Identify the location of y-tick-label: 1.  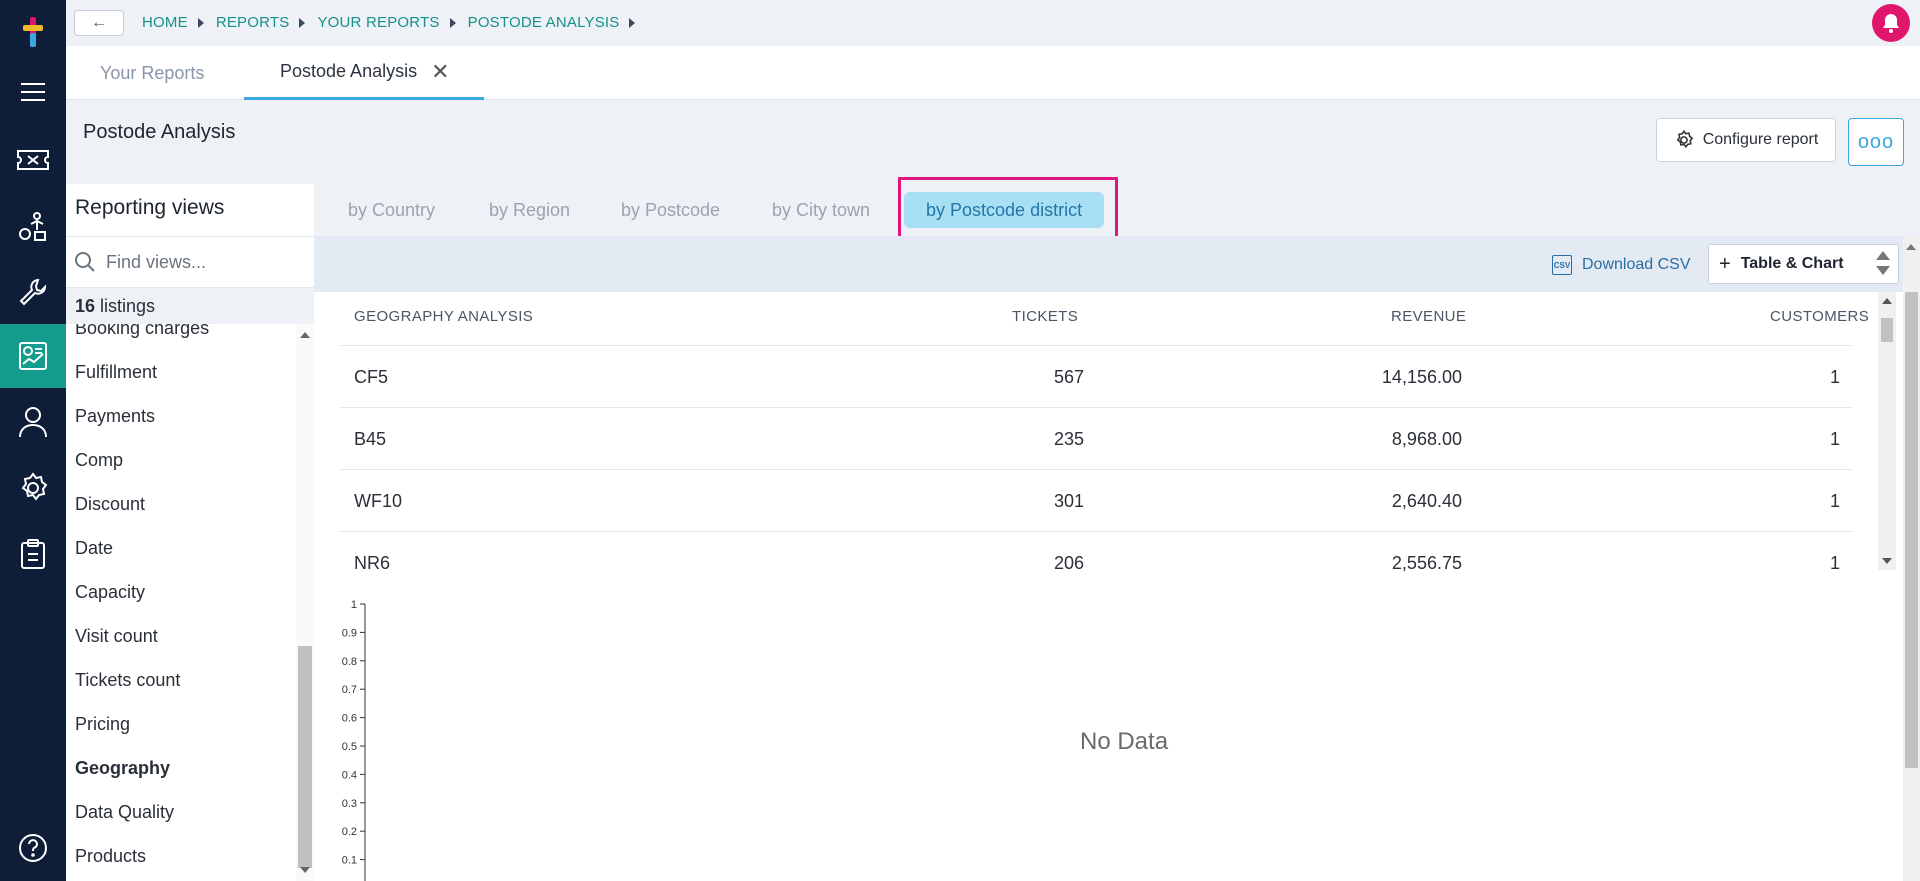
(354, 605).